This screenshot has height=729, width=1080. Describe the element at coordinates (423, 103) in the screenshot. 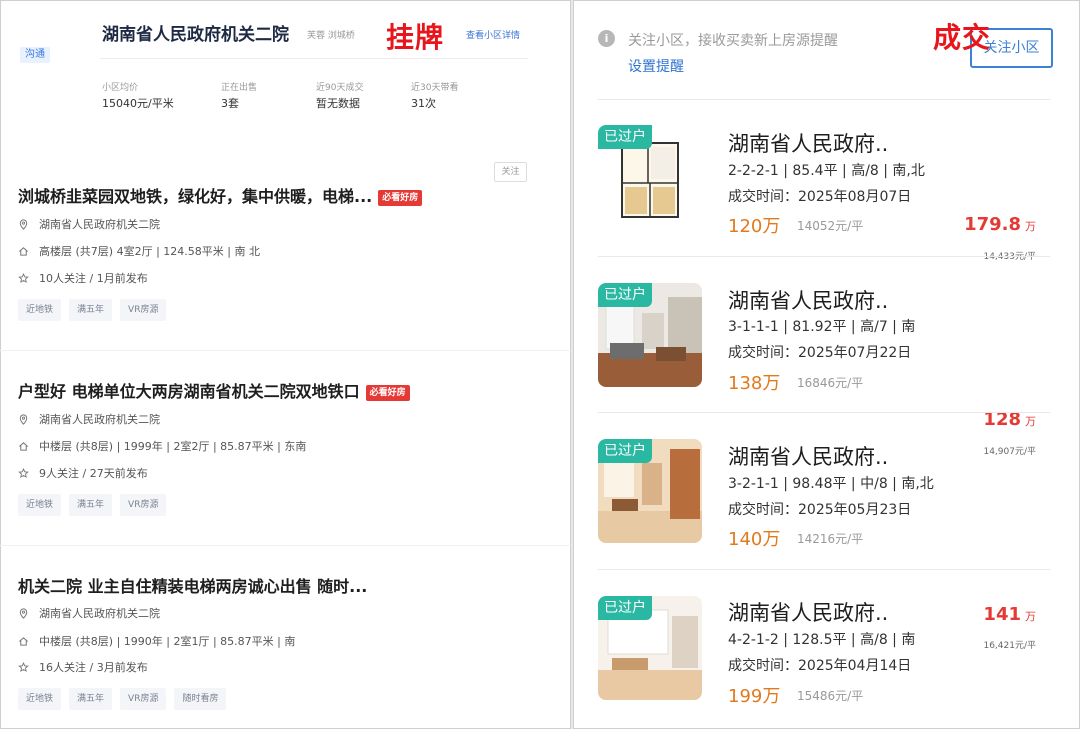

I see `stat-value: 31次` at that location.